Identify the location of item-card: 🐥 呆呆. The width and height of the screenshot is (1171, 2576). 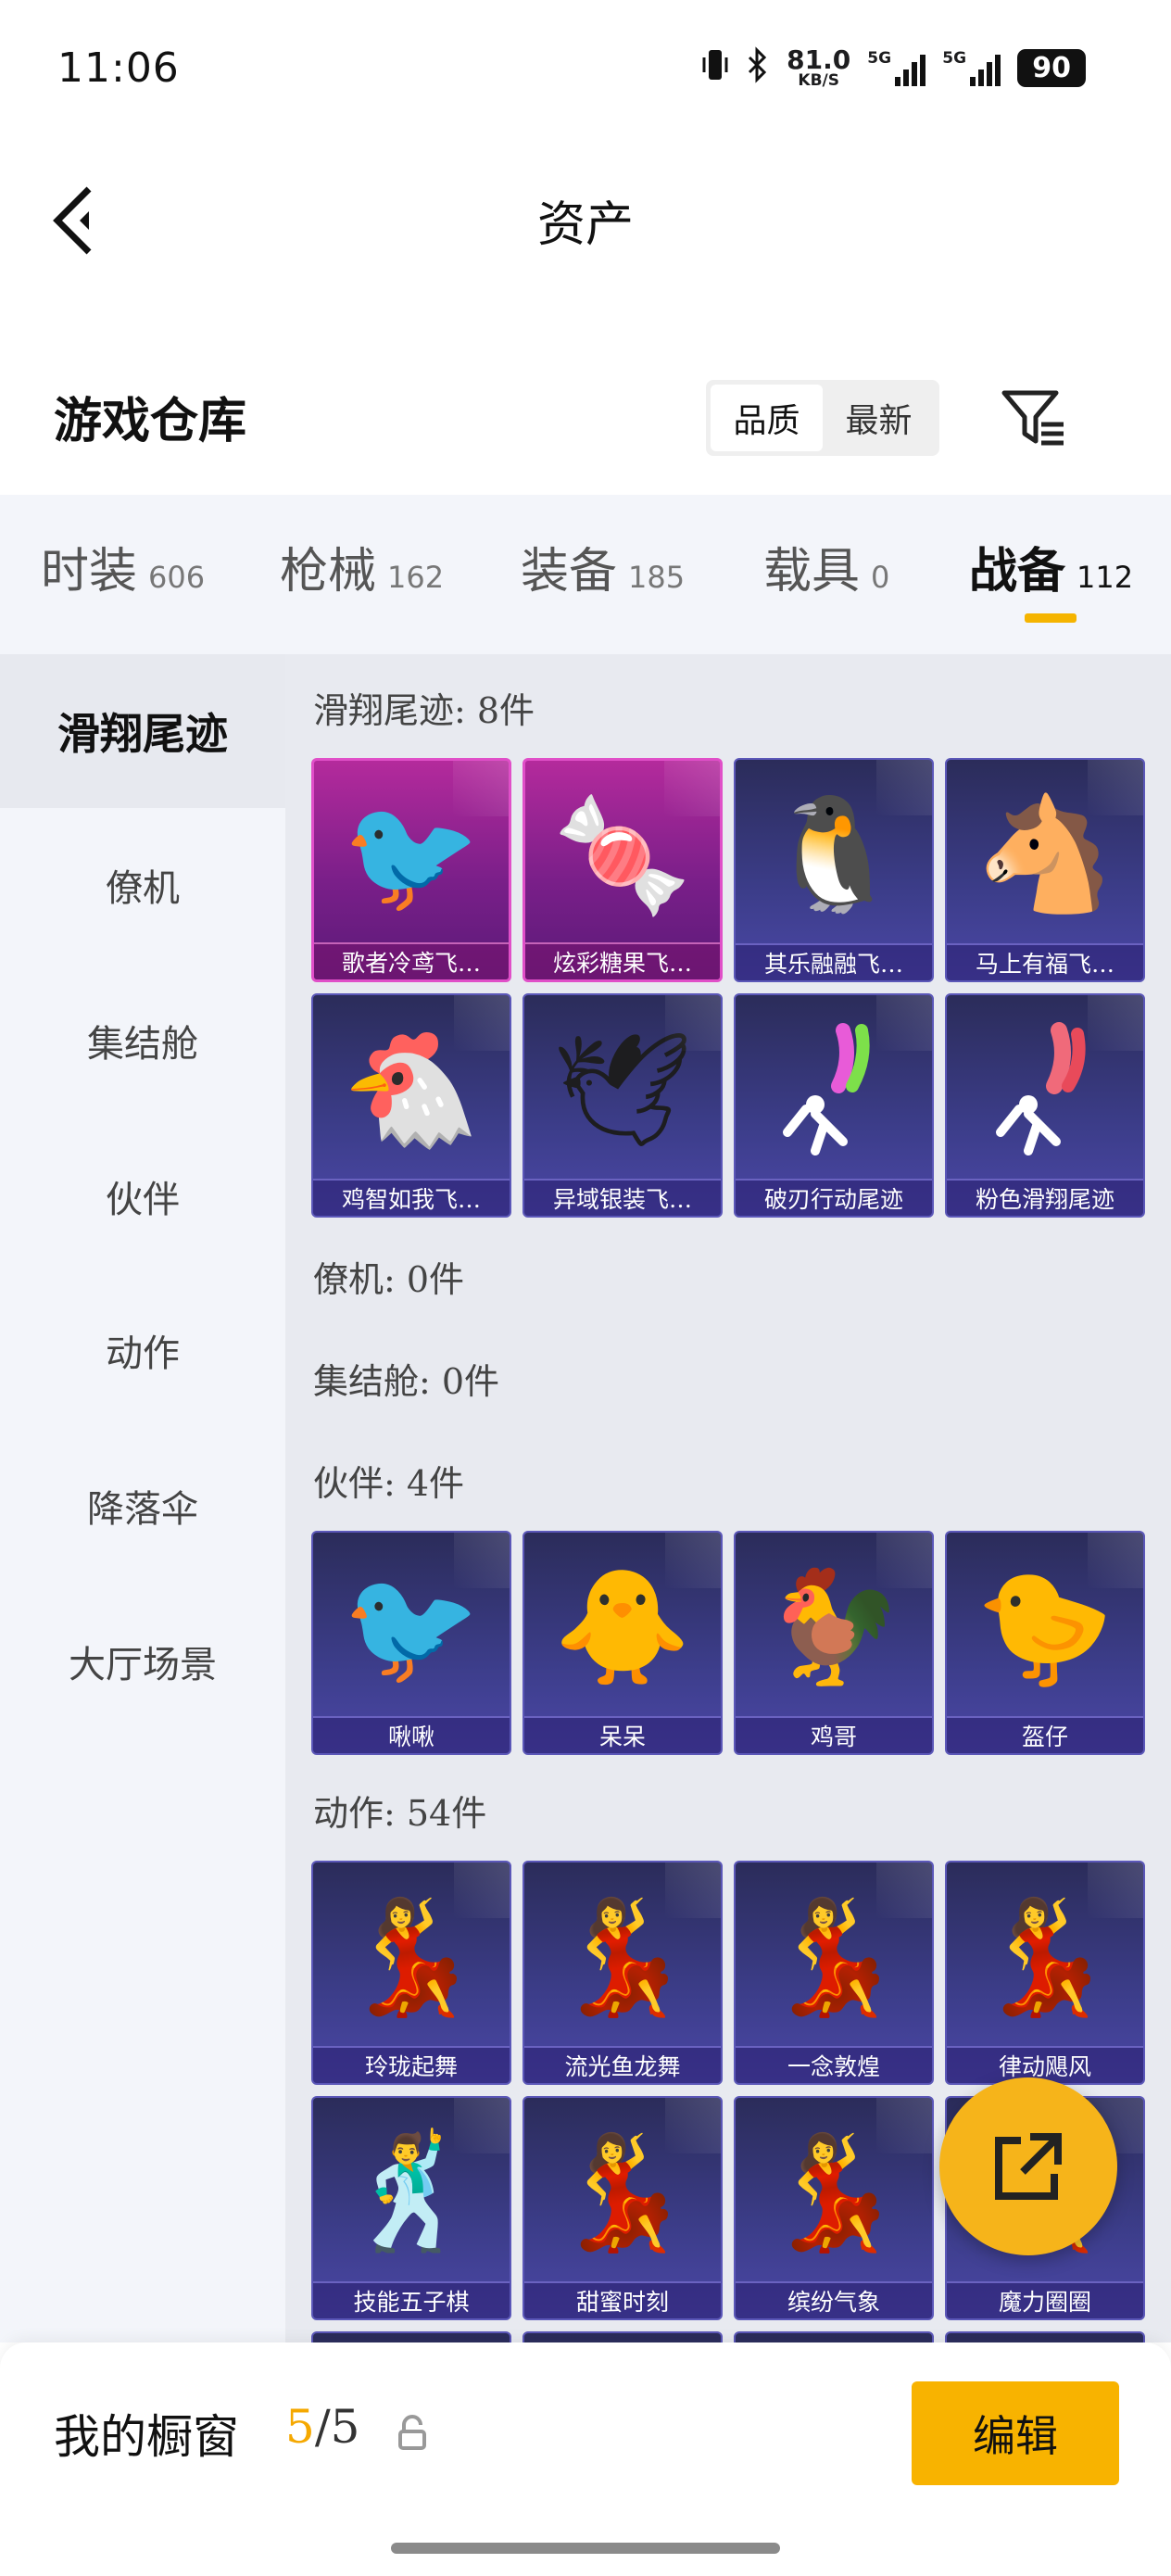
(623, 1643).